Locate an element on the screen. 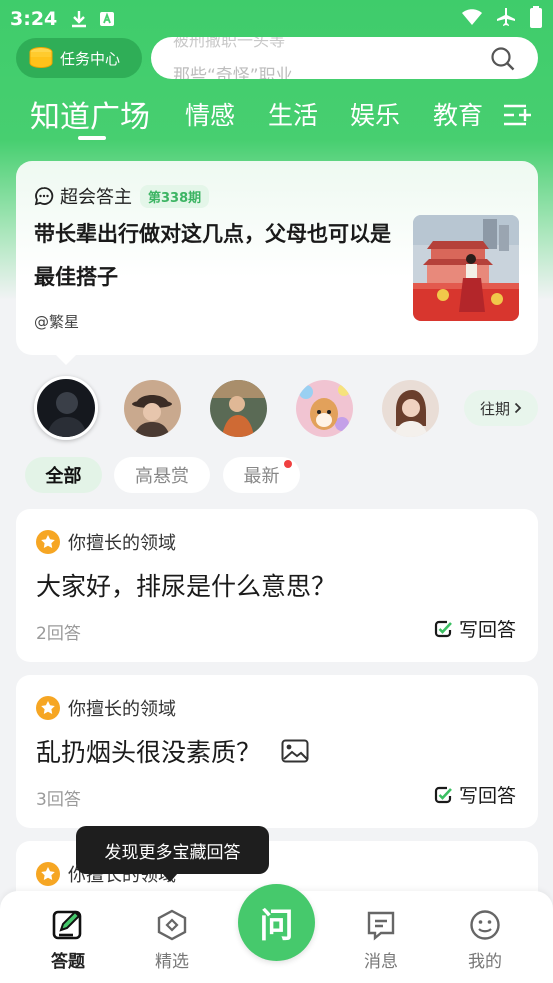  wifi-icon is located at coordinates (472, 19).